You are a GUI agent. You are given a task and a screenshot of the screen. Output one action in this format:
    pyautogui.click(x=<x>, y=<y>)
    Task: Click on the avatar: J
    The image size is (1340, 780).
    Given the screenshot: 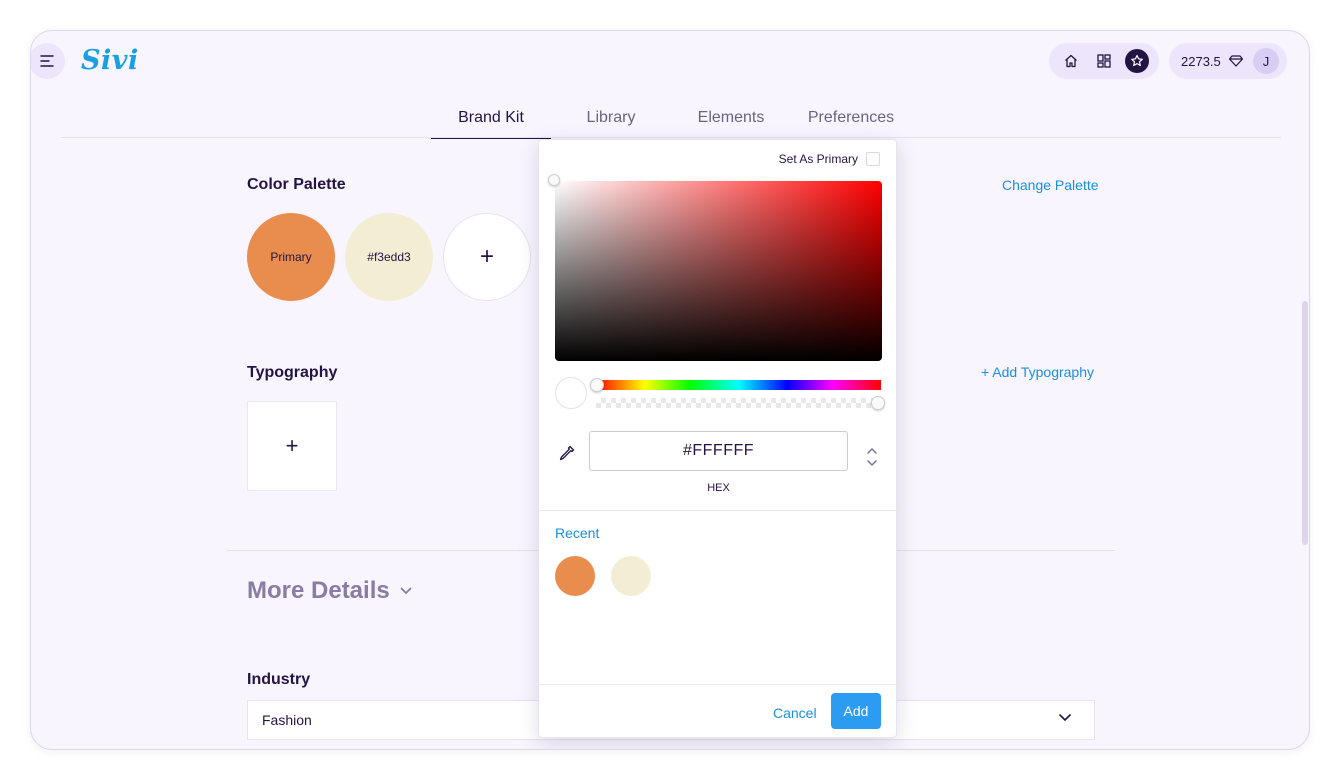 What is the action you would take?
    pyautogui.click(x=1266, y=61)
    